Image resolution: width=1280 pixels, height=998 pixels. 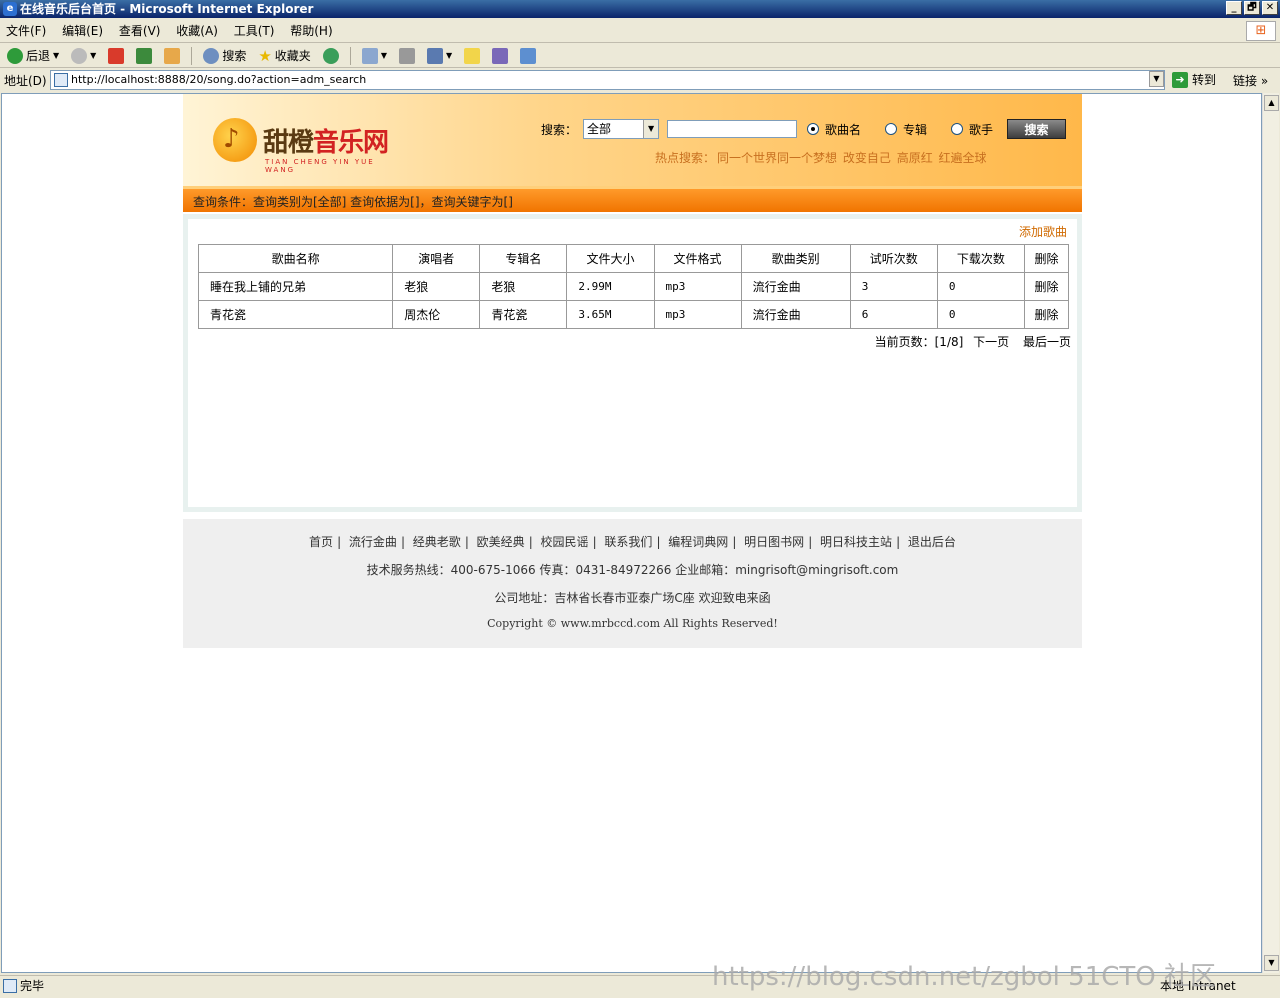 What do you see at coordinates (56, 55) in the screenshot?
I see `back-dropdown-icon: ▼` at bounding box center [56, 55].